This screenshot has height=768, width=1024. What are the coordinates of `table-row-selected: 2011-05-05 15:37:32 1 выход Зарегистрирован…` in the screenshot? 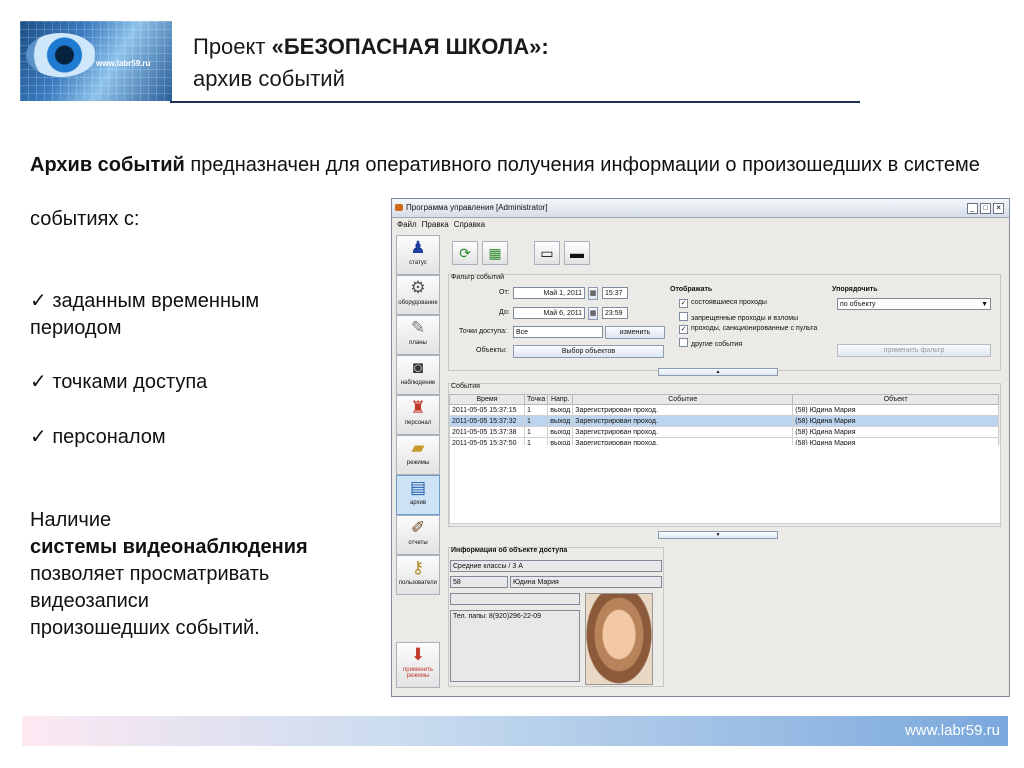 It's located at (724, 421).